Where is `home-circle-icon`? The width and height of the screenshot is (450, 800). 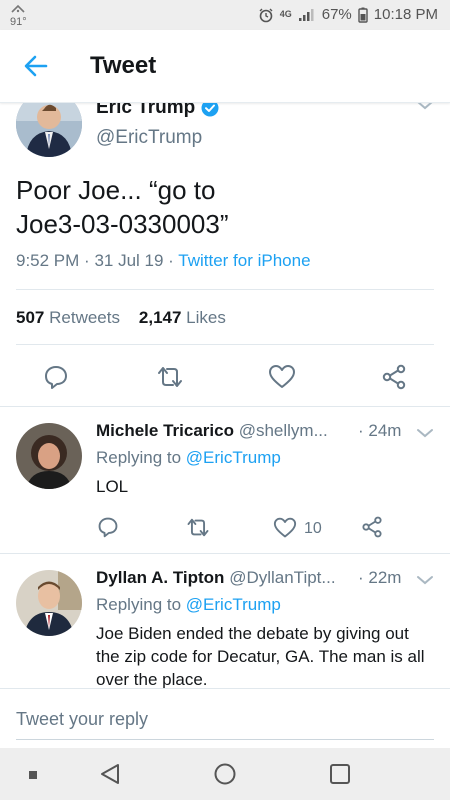
home-circle-icon is located at coordinates (225, 774).